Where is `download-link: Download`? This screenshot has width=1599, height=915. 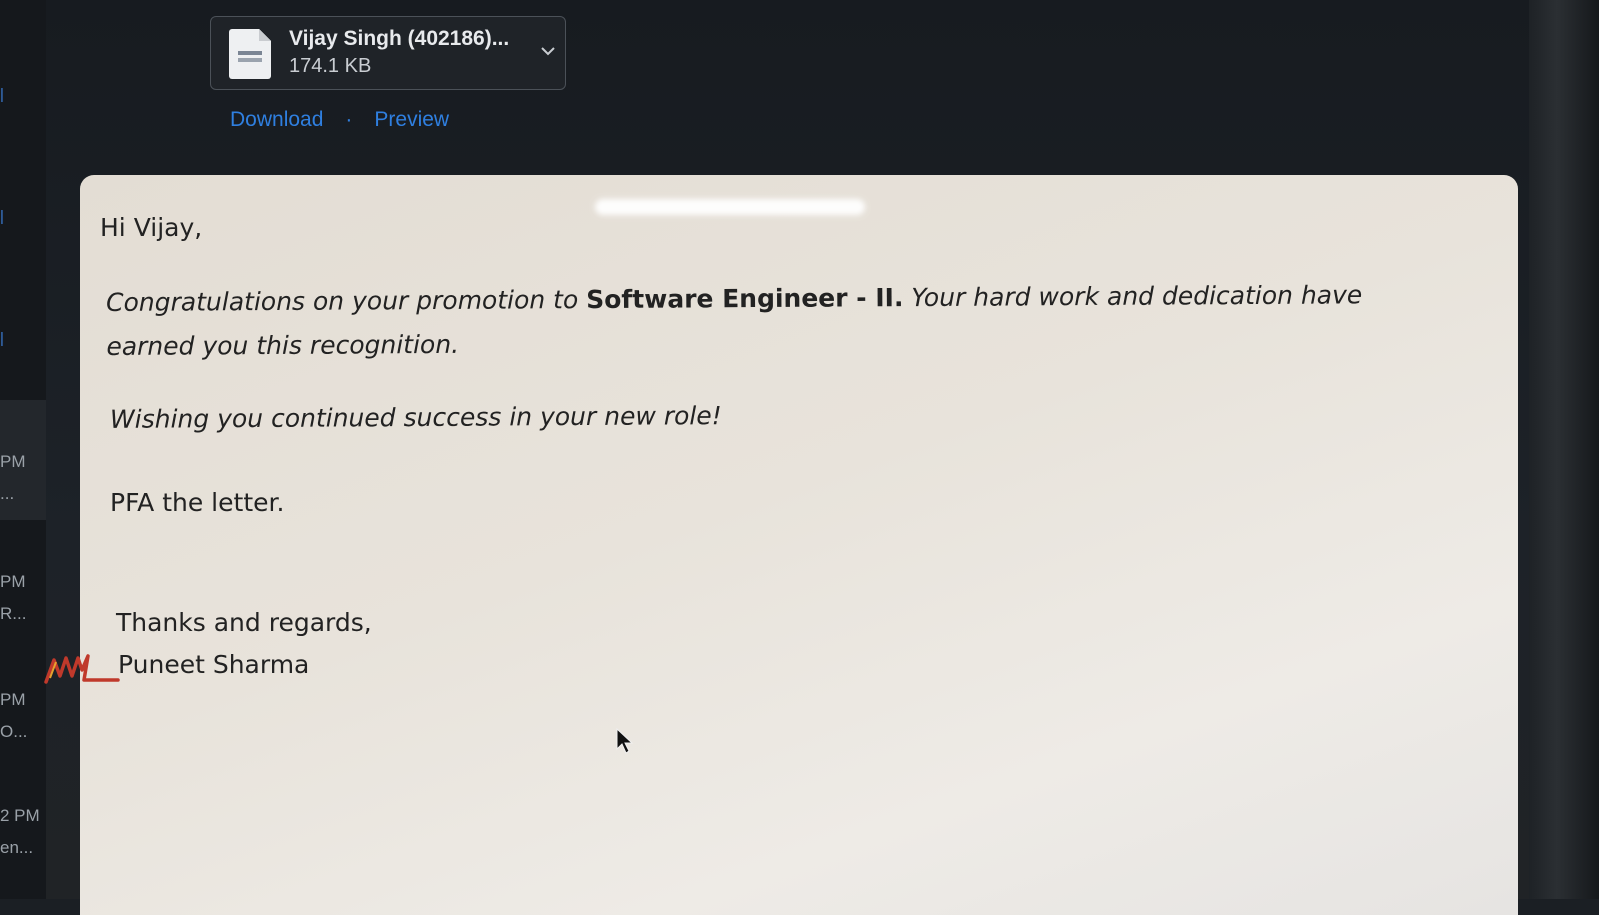 download-link: Download is located at coordinates (276, 119).